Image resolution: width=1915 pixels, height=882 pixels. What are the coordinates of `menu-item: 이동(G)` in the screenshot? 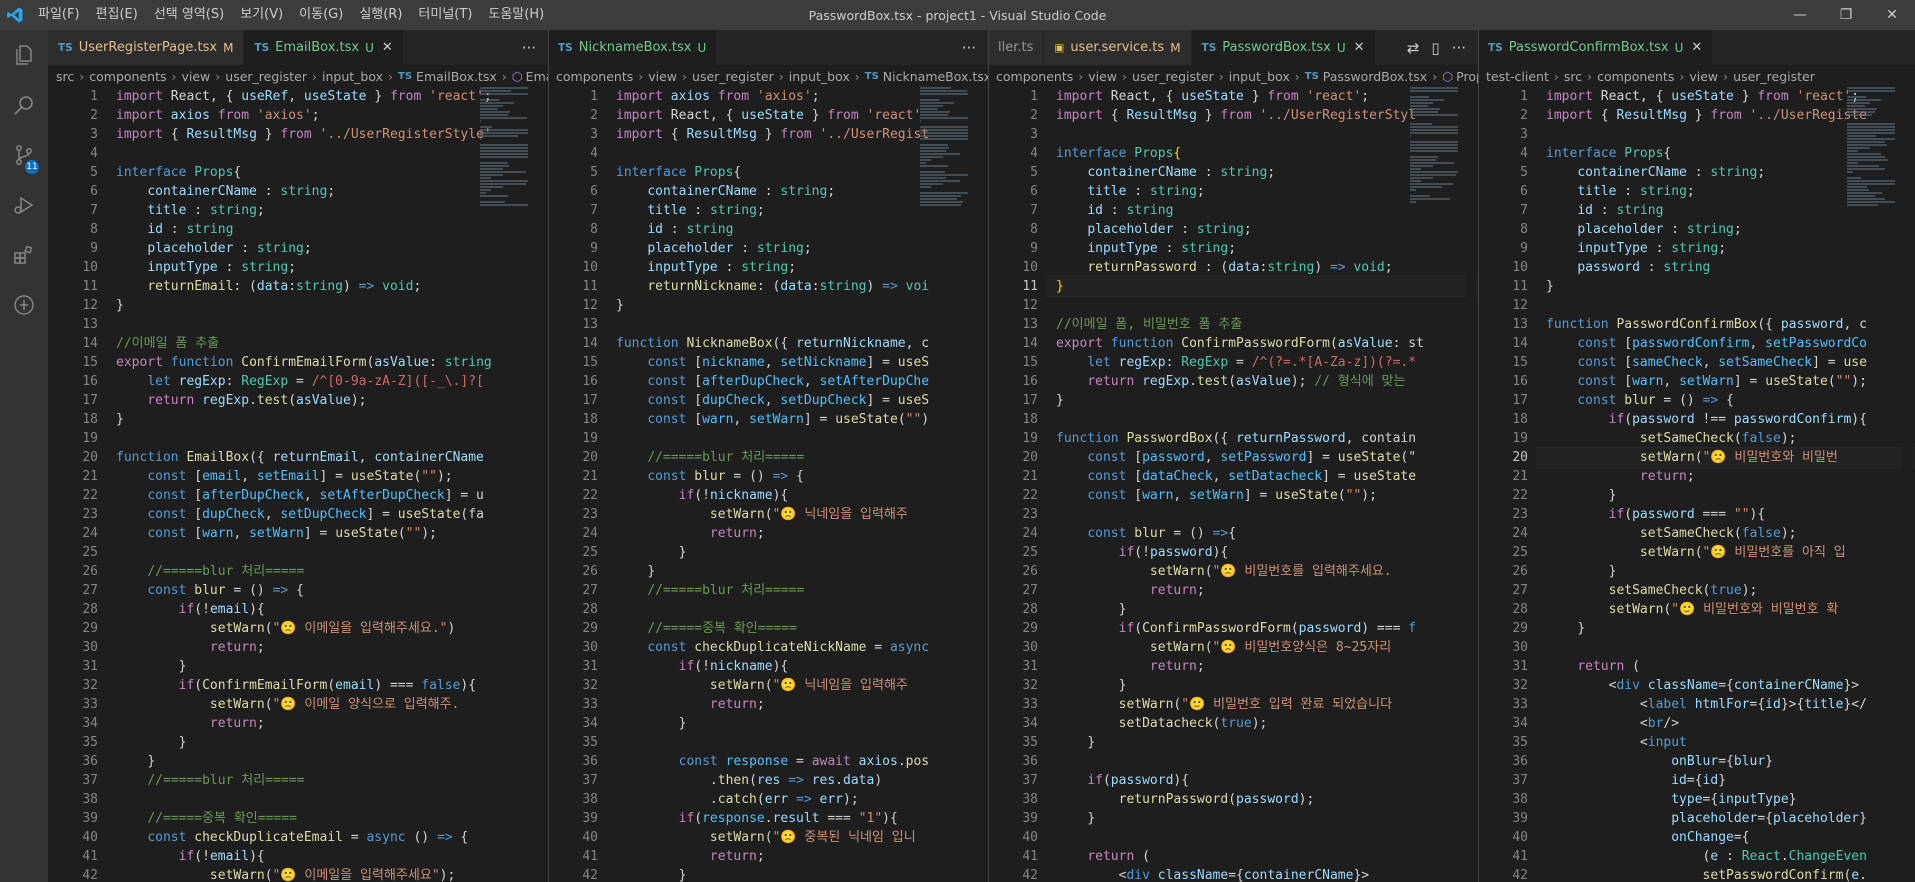 It's located at (321, 15).